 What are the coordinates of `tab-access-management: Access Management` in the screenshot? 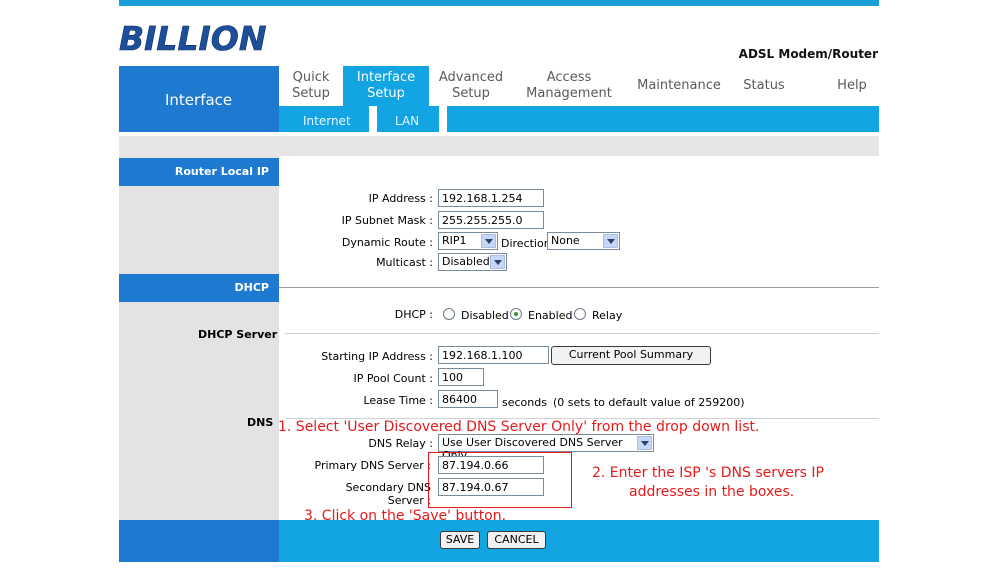 It's located at (569, 86).